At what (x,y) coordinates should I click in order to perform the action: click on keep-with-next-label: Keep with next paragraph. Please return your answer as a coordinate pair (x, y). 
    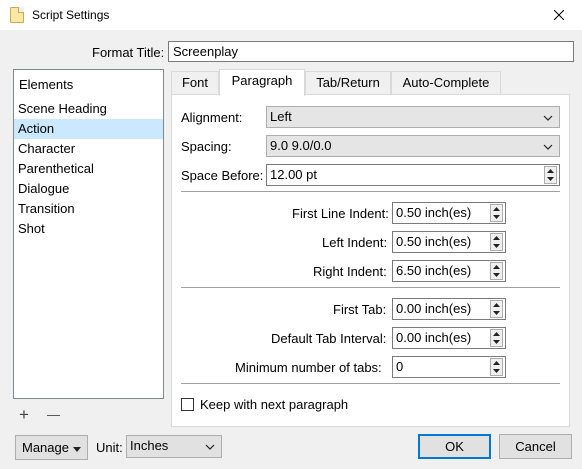
    Looking at the image, I should click on (274, 404).